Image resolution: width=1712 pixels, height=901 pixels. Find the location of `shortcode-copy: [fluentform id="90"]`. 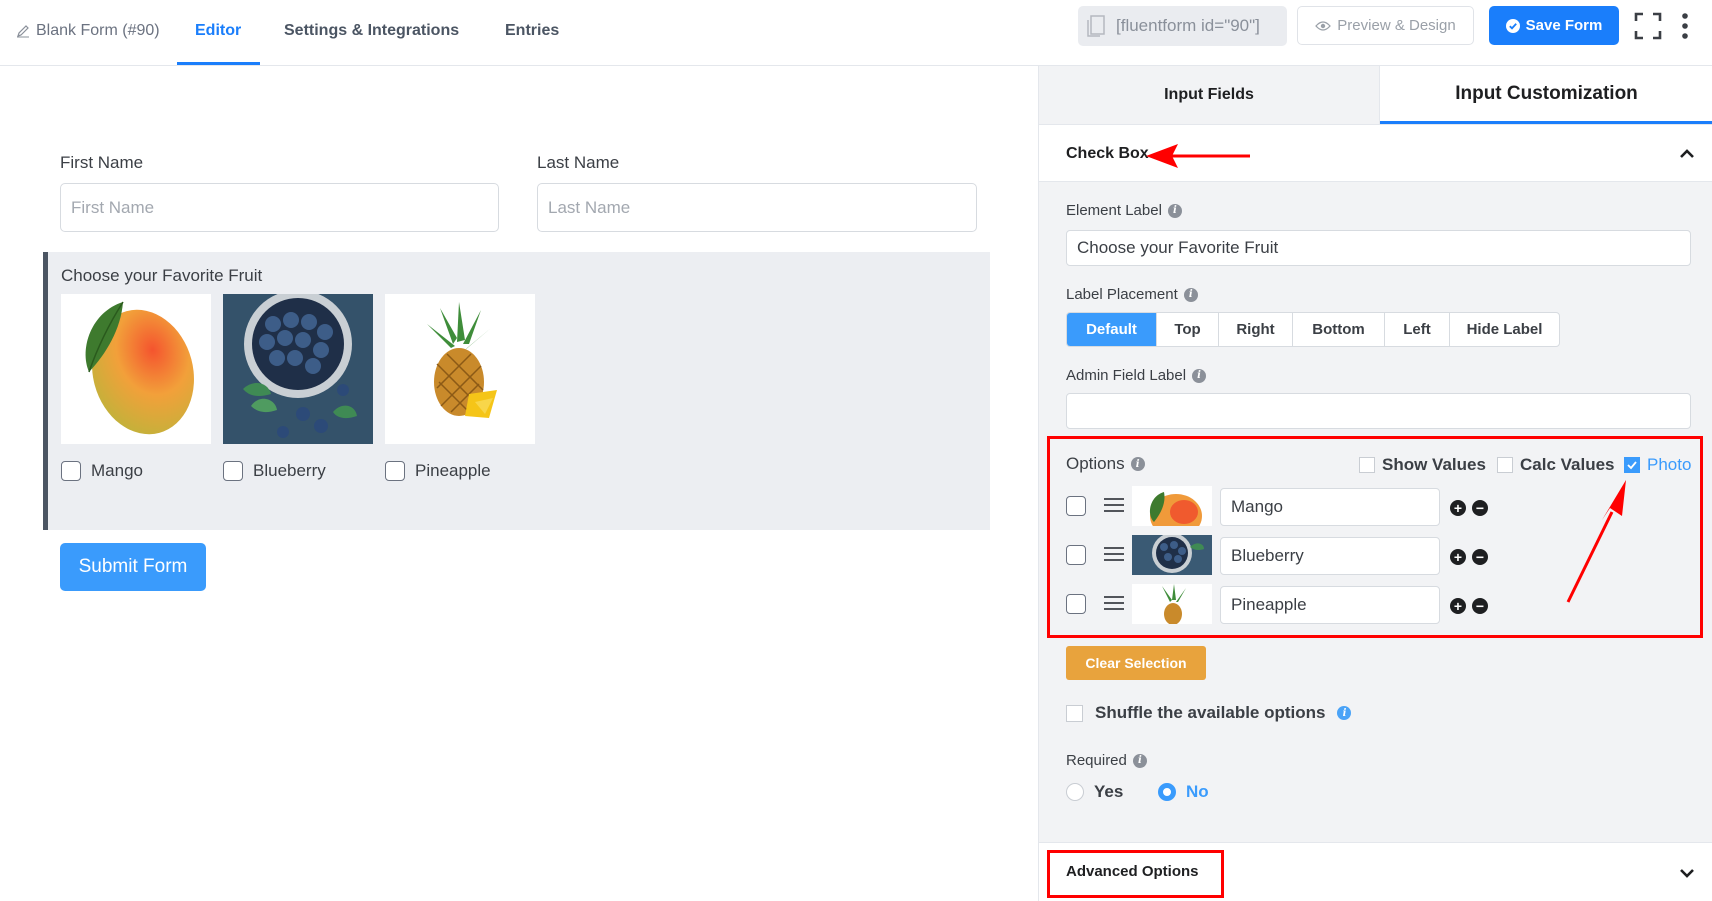

shortcode-copy: [fluentform id="90"] is located at coordinates (1182, 26).